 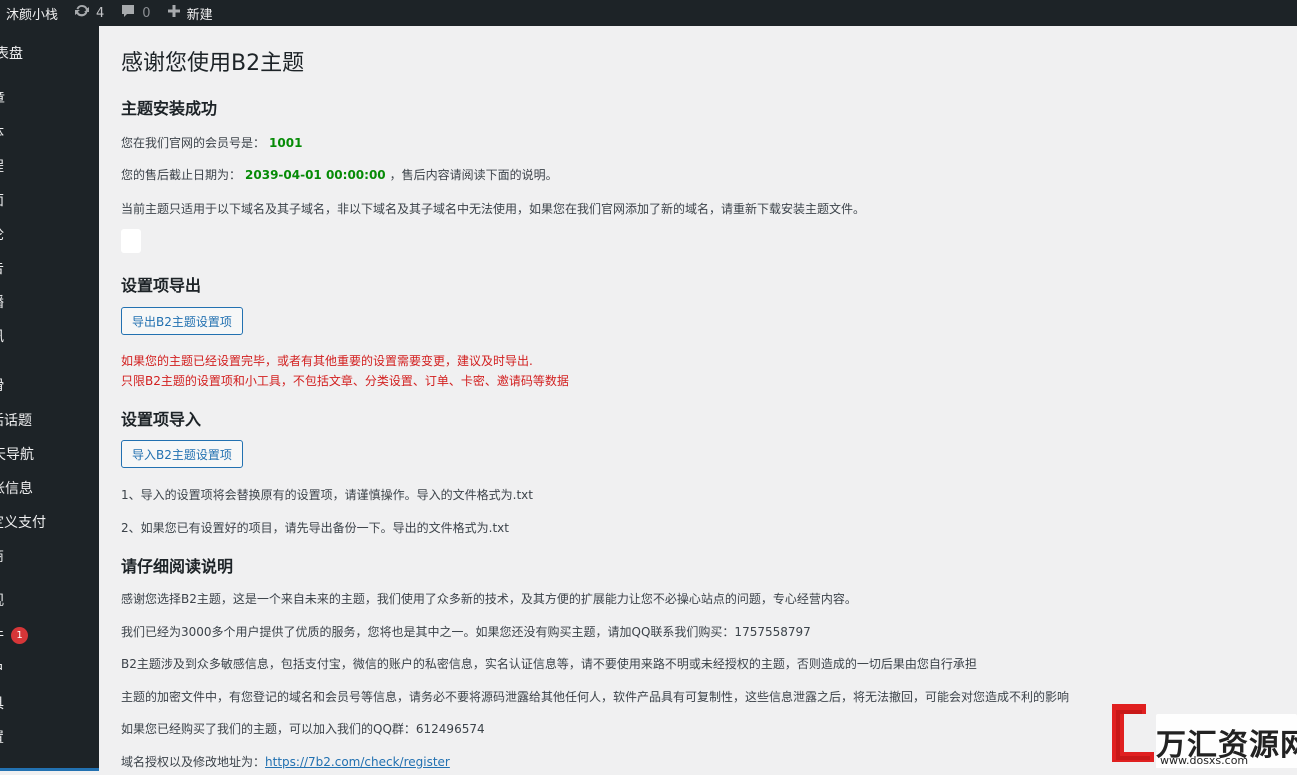 What do you see at coordinates (648, 13) in the screenshot?
I see `admin-bar: 沐颜小栈 4 0 新建` at bounding box center [648, 13].